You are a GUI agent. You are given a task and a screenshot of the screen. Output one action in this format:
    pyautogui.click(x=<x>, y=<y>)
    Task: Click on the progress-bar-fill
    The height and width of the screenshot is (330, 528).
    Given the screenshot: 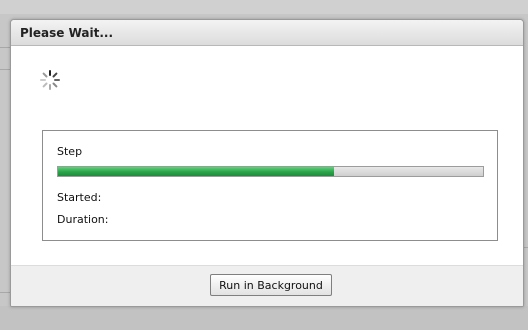 What is the action you would take?
    pyautogui.click(x=196, y=171)
    